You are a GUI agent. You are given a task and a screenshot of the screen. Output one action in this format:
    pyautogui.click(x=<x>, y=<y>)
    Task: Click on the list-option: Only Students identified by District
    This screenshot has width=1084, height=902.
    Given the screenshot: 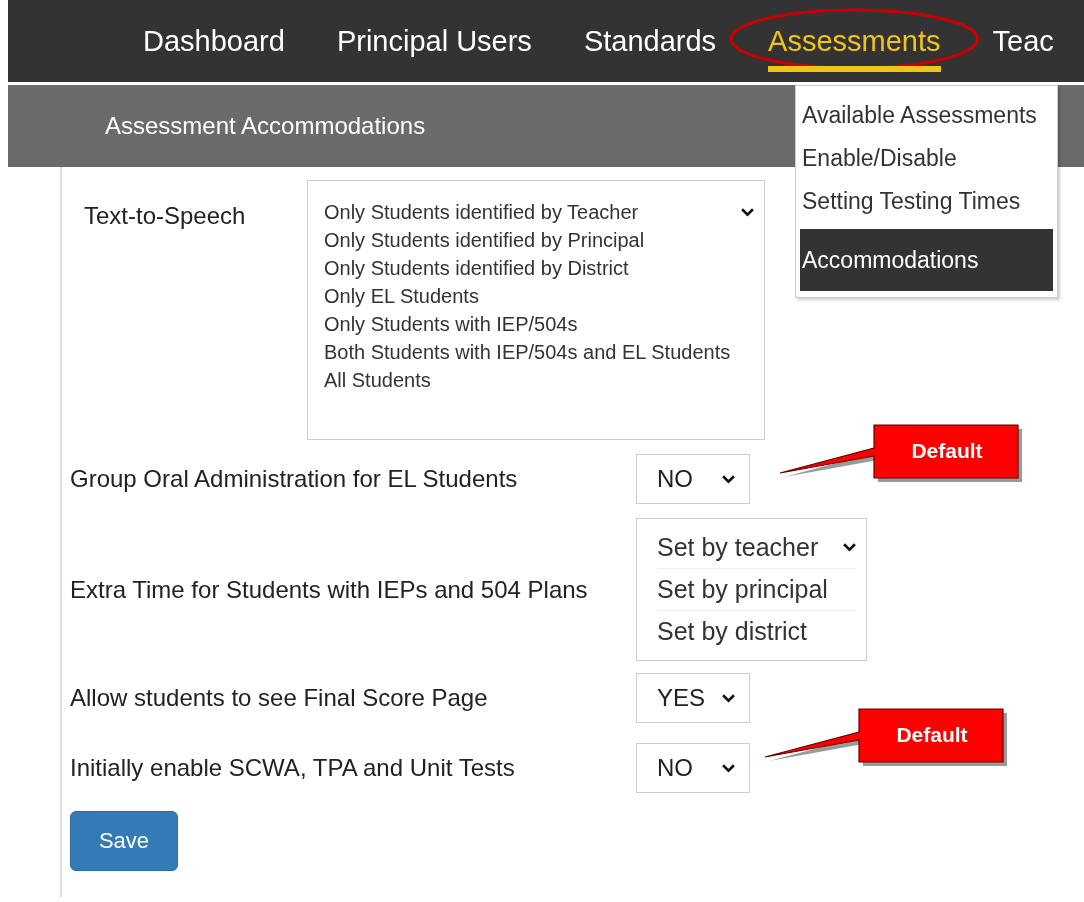 What is the action you would take?
    pyautogui.click(x=476, y=268)
    